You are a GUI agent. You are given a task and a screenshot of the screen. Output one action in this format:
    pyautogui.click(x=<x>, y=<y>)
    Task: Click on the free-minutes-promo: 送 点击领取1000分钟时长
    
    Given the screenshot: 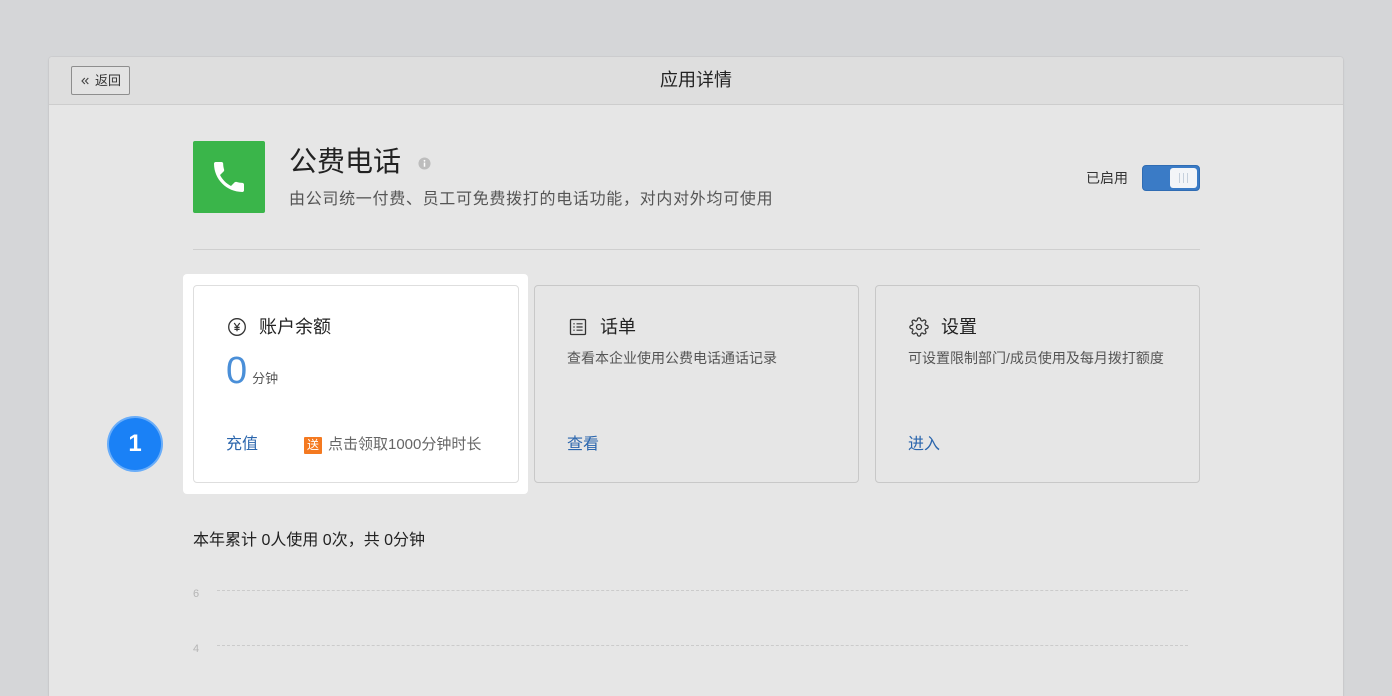 What is the action you would take?
    pyautogui.click(x=392, y=445)
    